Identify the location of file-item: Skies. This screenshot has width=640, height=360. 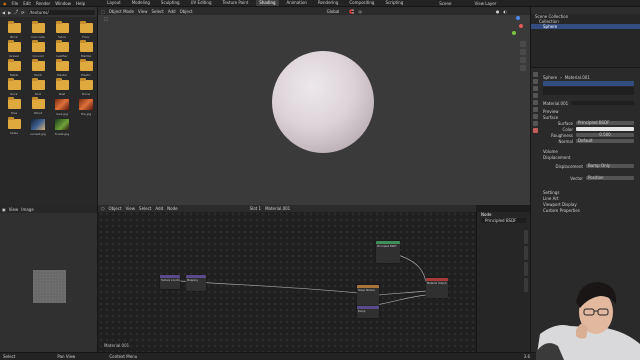
(14, 126).